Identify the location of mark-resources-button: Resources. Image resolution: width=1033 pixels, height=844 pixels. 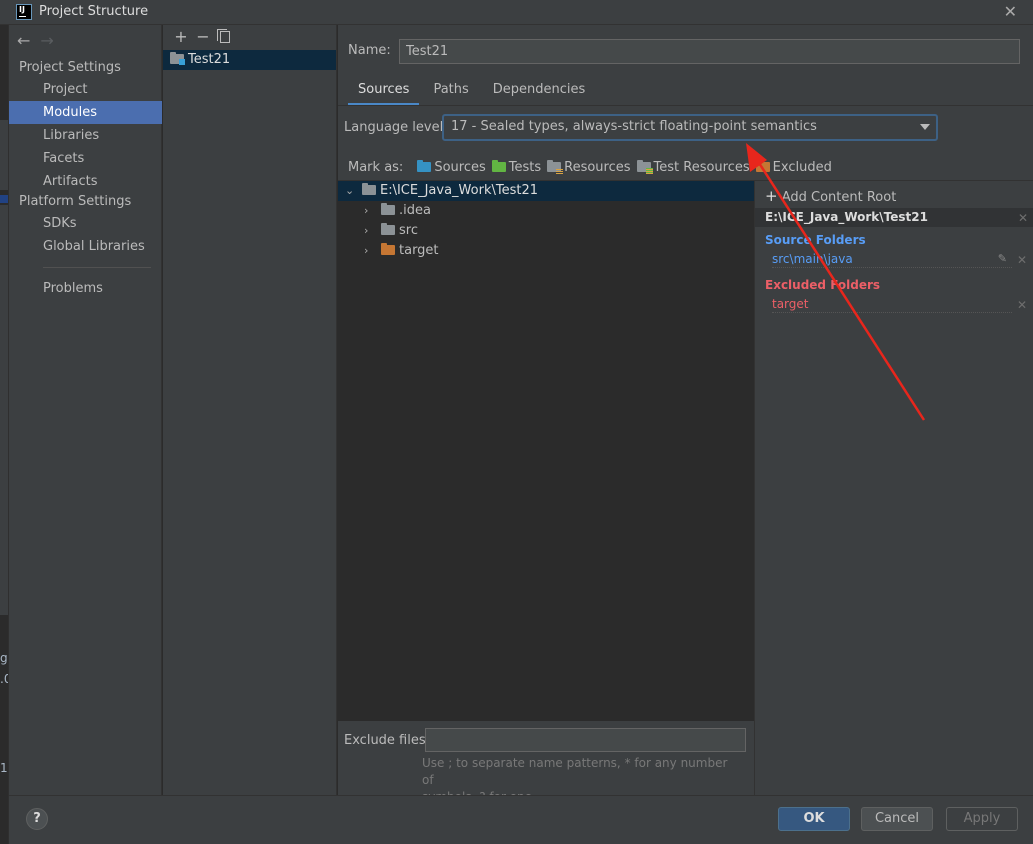
(589, 167).